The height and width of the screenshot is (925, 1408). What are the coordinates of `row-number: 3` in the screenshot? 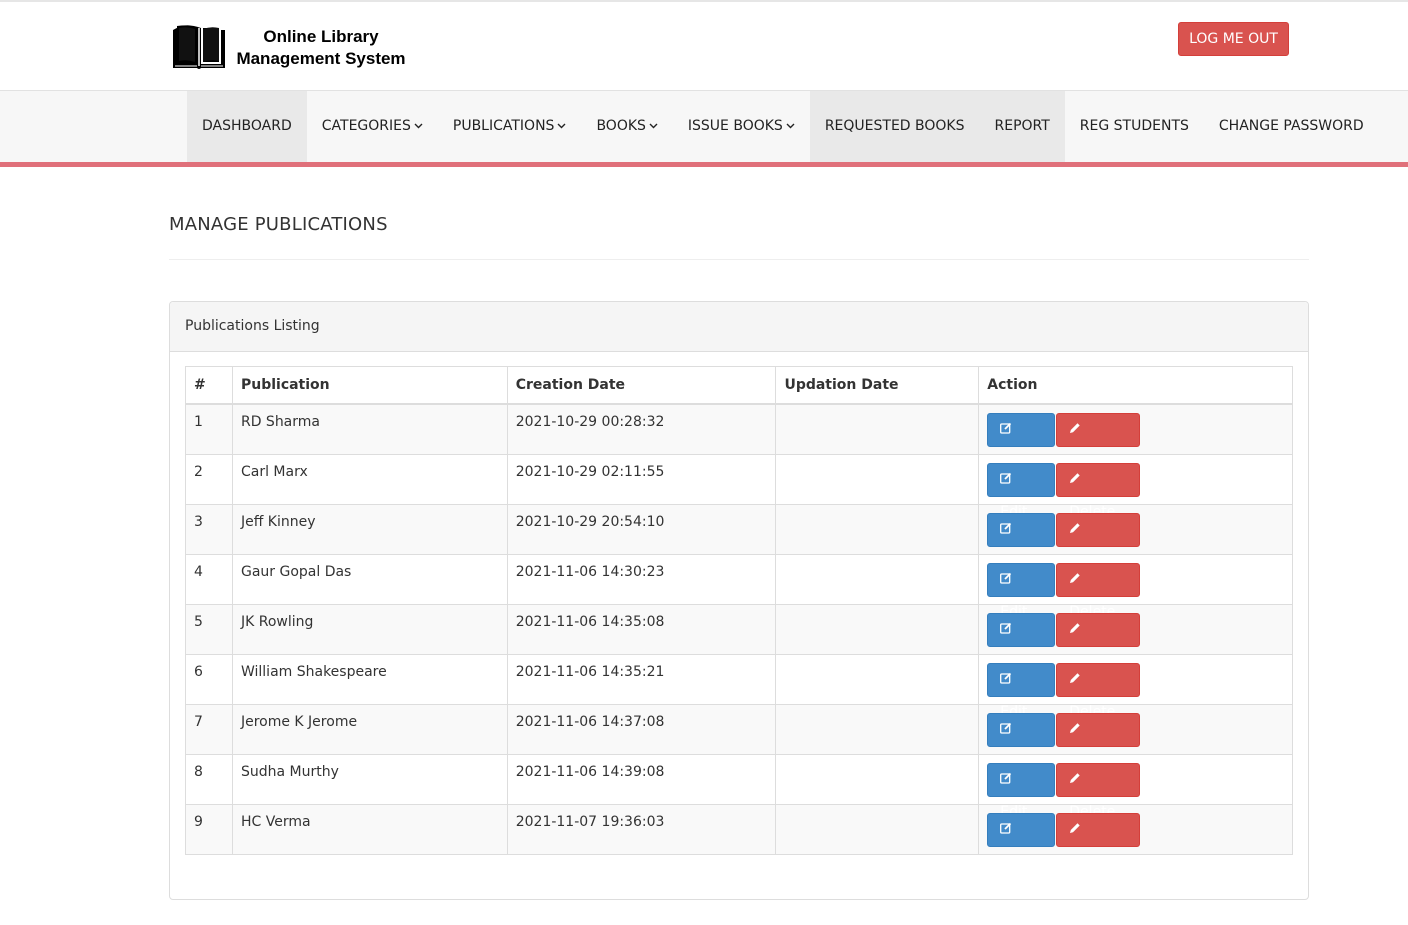 It's located at (209, 529).